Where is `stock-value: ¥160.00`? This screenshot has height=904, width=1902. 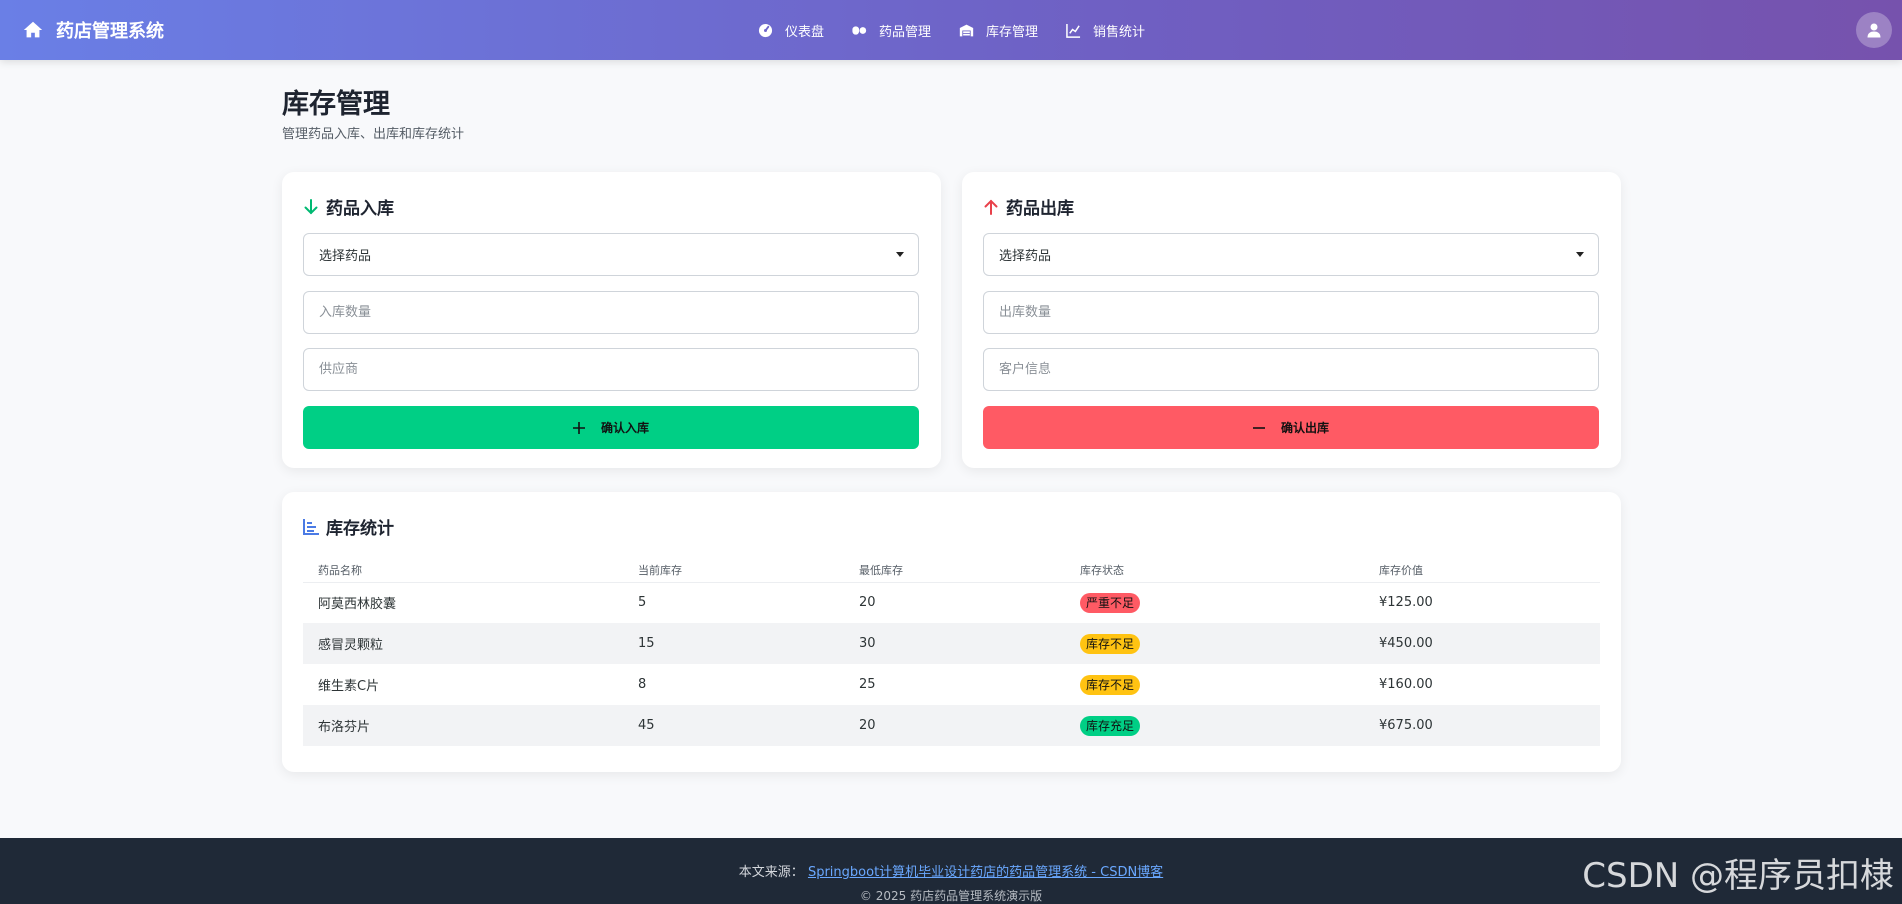
stock-value: ¥160.00 is located at coordinates (1406, 684).